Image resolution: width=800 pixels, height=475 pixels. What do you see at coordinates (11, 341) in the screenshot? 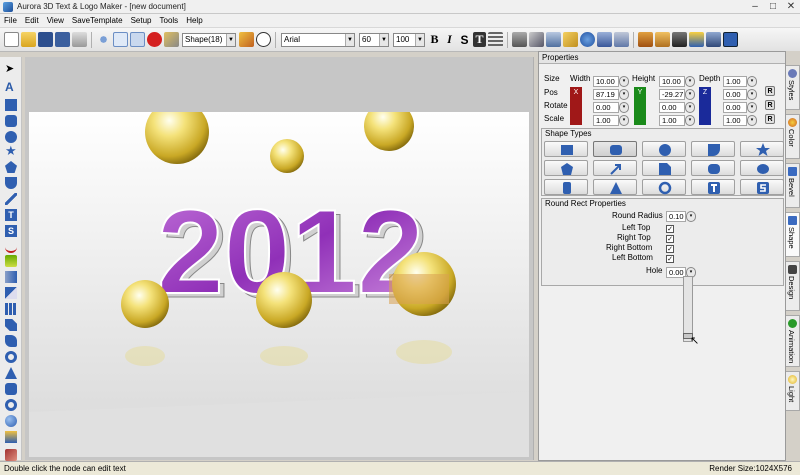
I see `bevel-tool-icon` at bounding box center [11, 341].